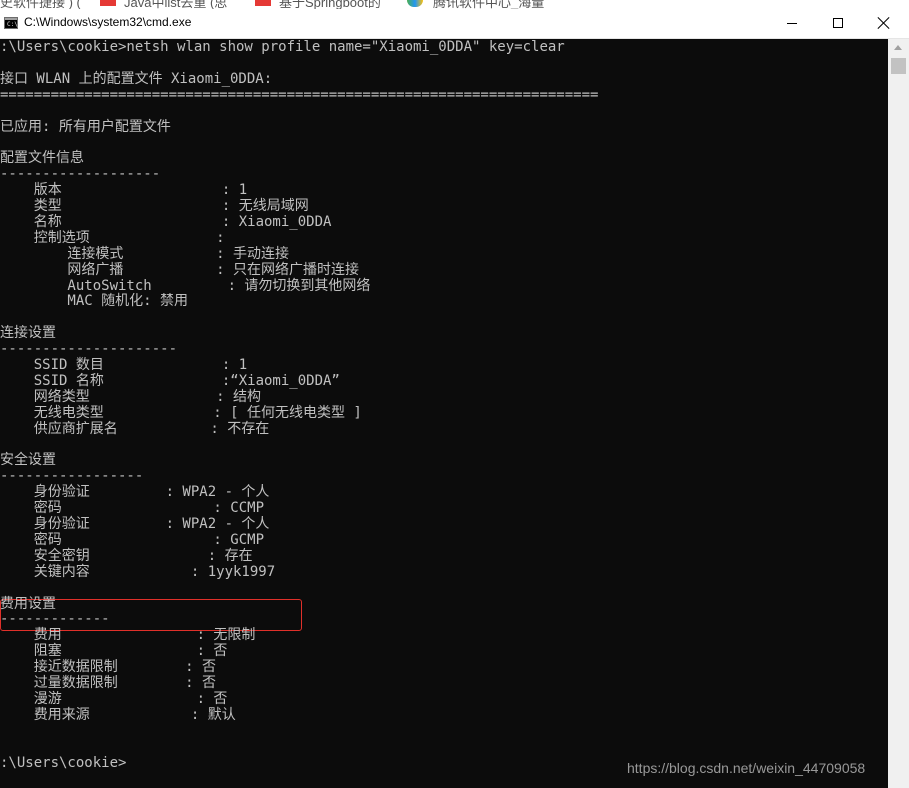 This screenshot has height=788, width=909. What do you see at coordinates (85, 126) in the screenshot?
I see `console-line: 已应用: 所有用户配置文件` at bounding box center [85, 126].